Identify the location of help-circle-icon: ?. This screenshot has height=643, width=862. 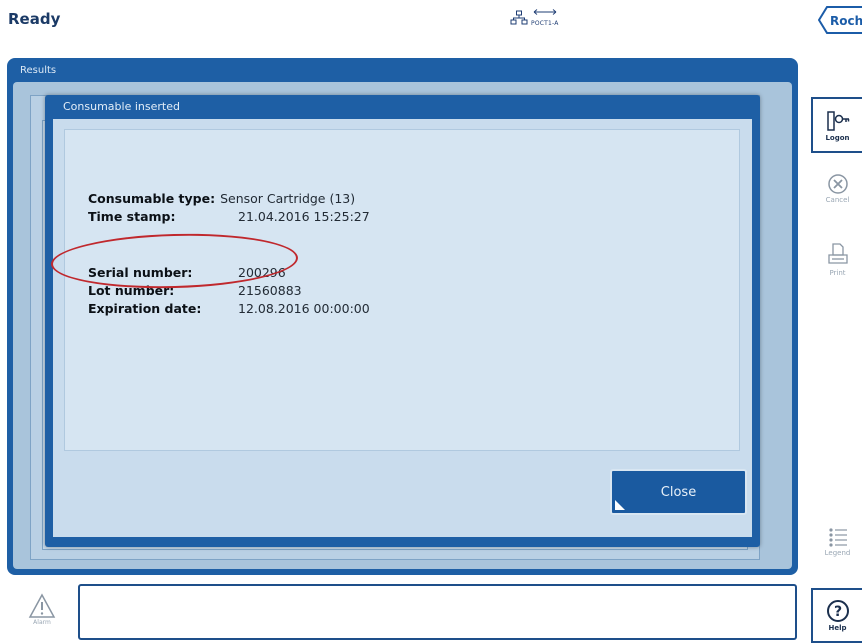
(837, 611).